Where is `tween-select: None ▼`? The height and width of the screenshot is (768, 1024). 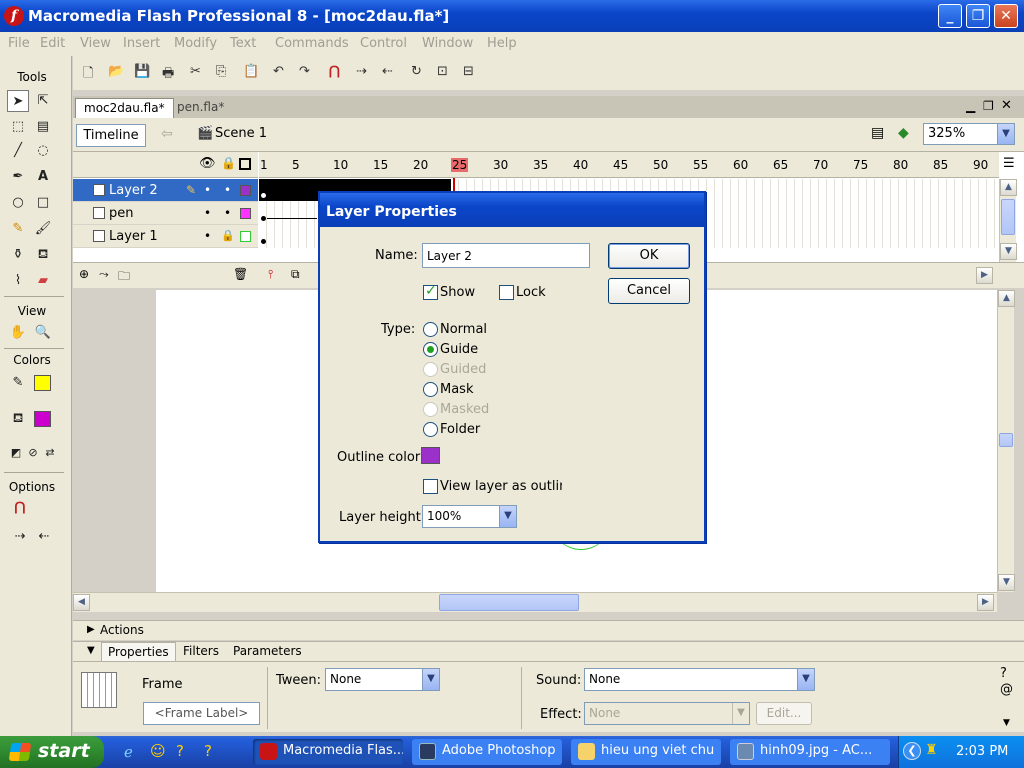 tween-select: None ▼ is located at coordinates (382, 679).